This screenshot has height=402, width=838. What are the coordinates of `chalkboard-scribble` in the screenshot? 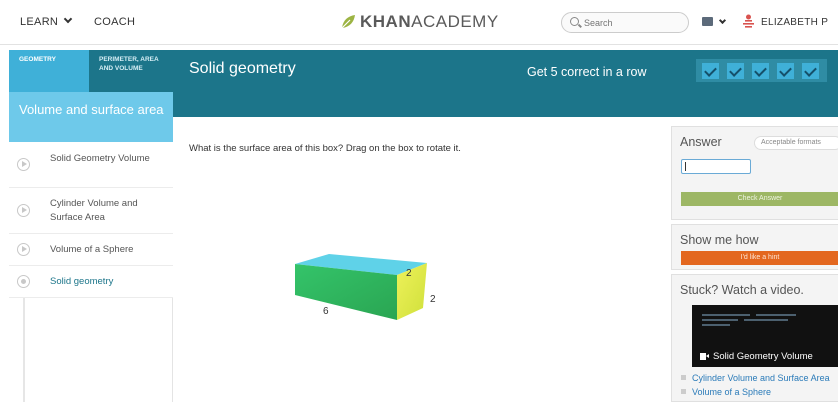 It's located at (749, 320).